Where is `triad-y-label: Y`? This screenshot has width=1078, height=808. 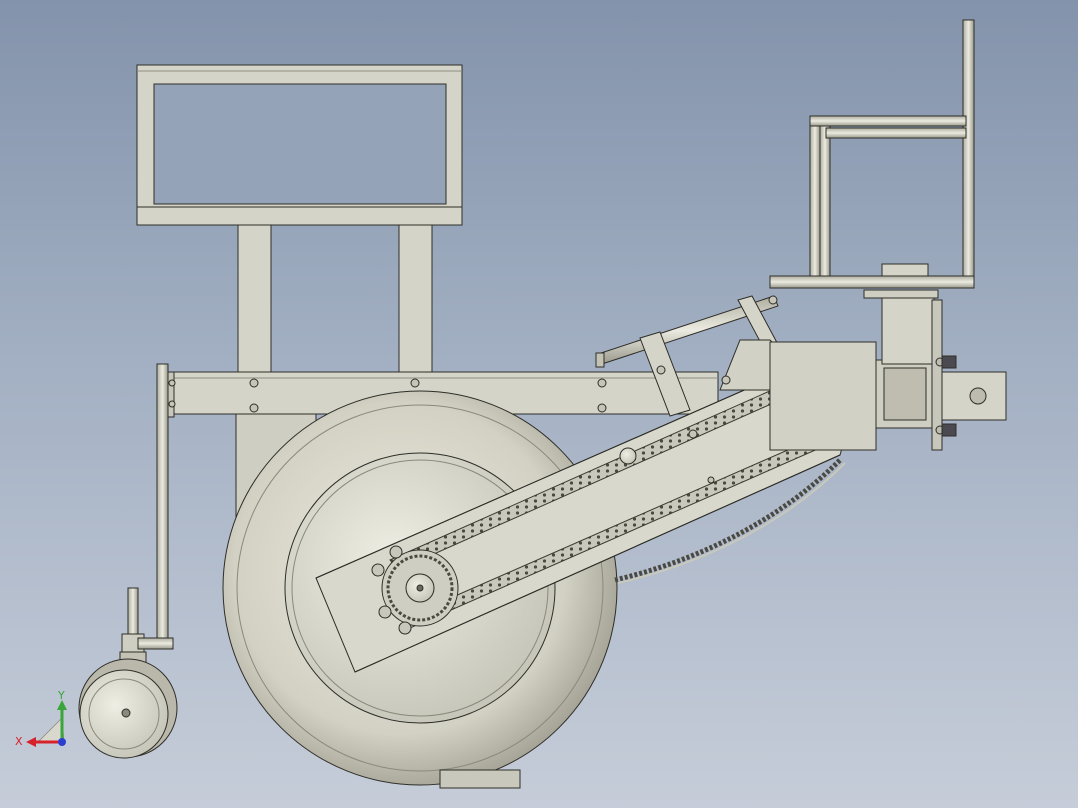 triad-y-label: Y is located at coordinates (61, 695).